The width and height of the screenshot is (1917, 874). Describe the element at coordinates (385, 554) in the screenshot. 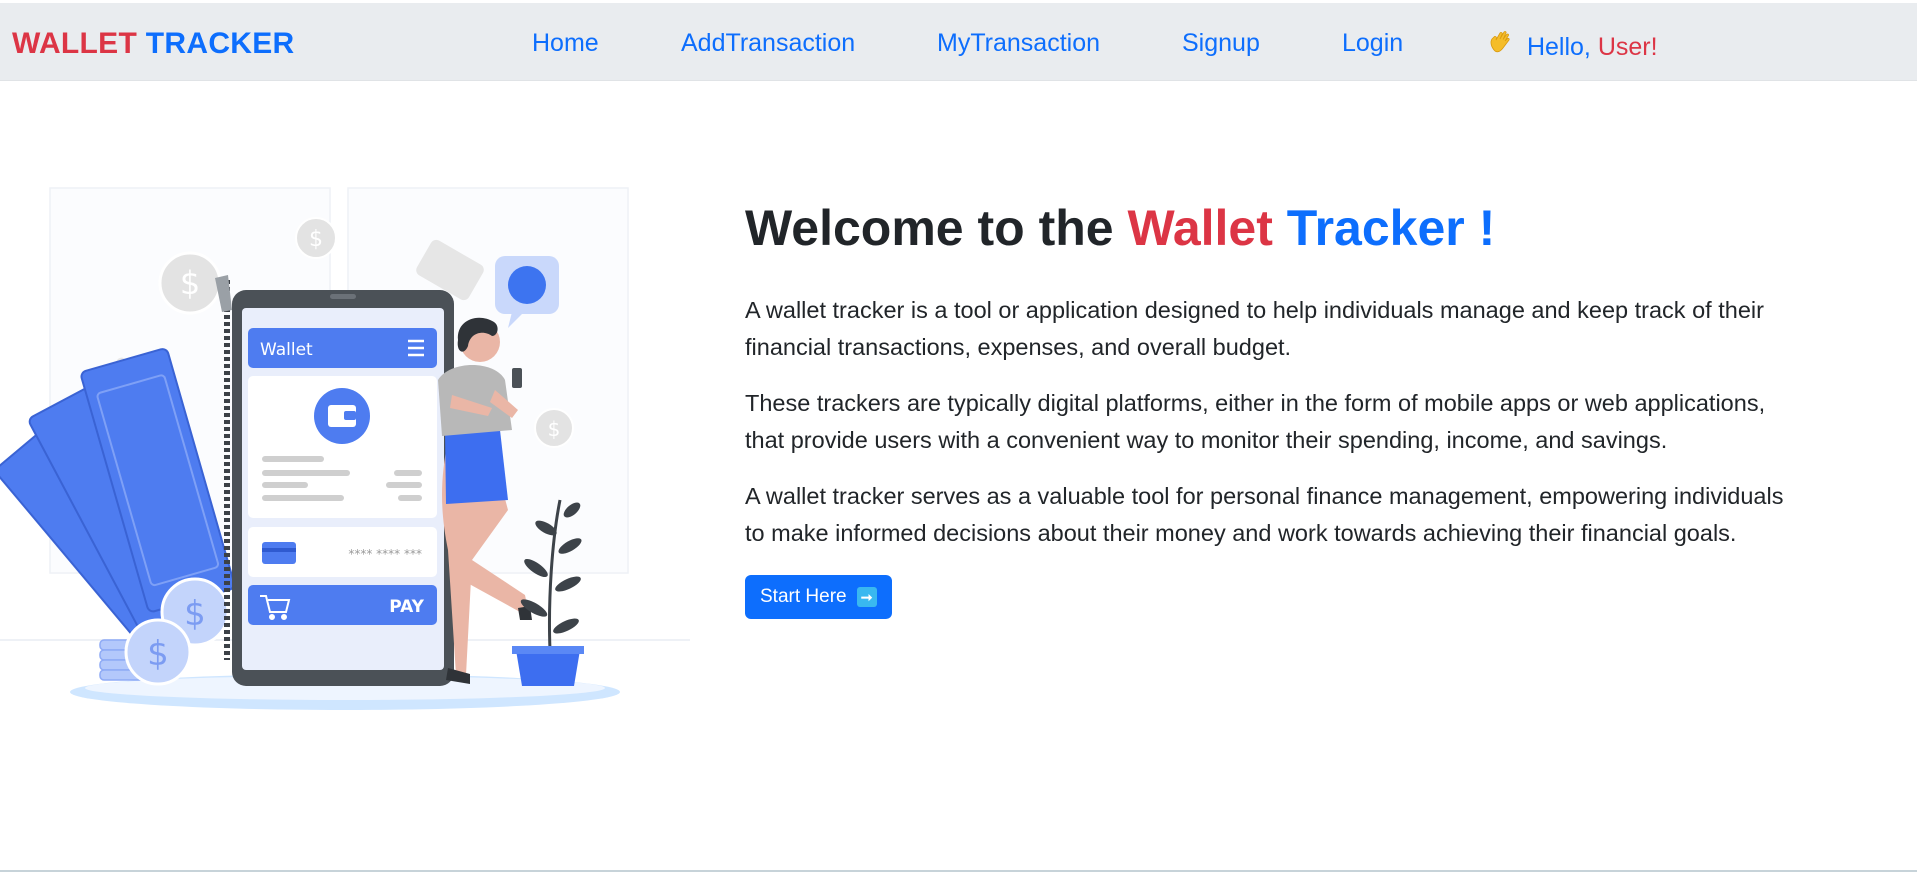

I see `card-number-mask: **** **** ***` at that location.